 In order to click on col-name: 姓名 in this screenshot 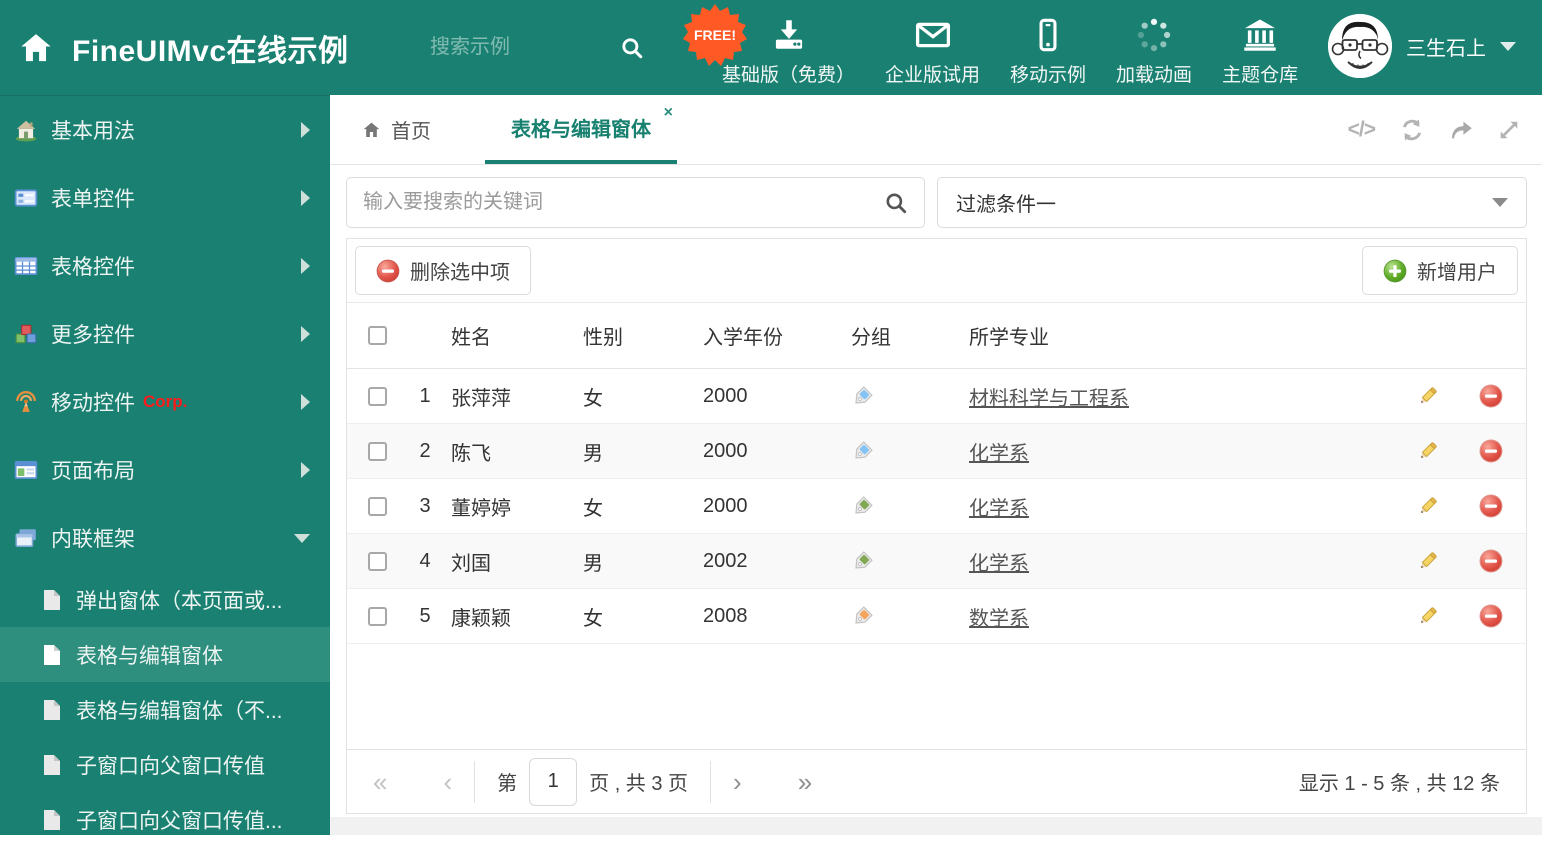, I will do `click(471, 338)`.